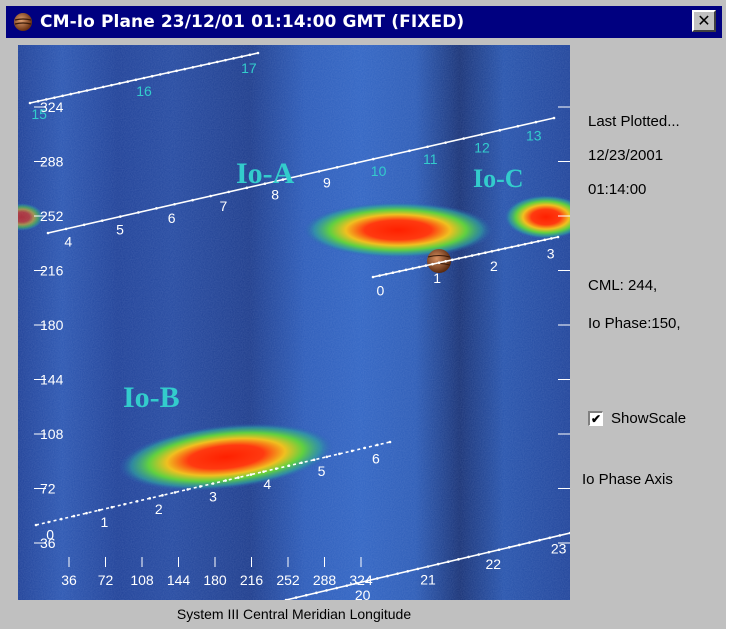  Describe the element at coordinates (634, 323) in the screenshot. I see `io-phase-readout: Io Phase:150,` at that location.